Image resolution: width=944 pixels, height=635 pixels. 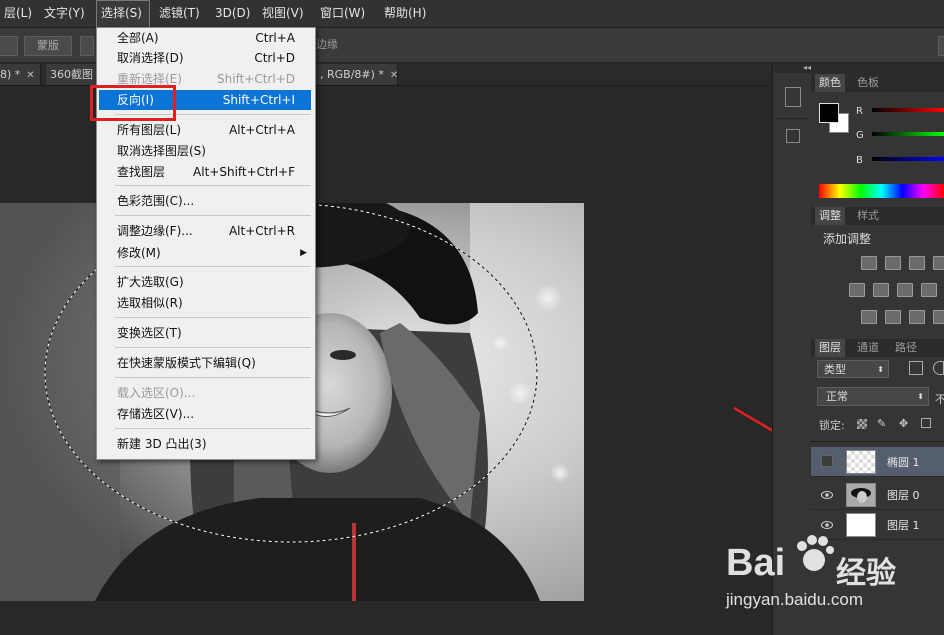 What do you see at coordinates (18, 13) in the screenshot?
I see `menu-layer: 层(L)` at bounding box center [18, 13].